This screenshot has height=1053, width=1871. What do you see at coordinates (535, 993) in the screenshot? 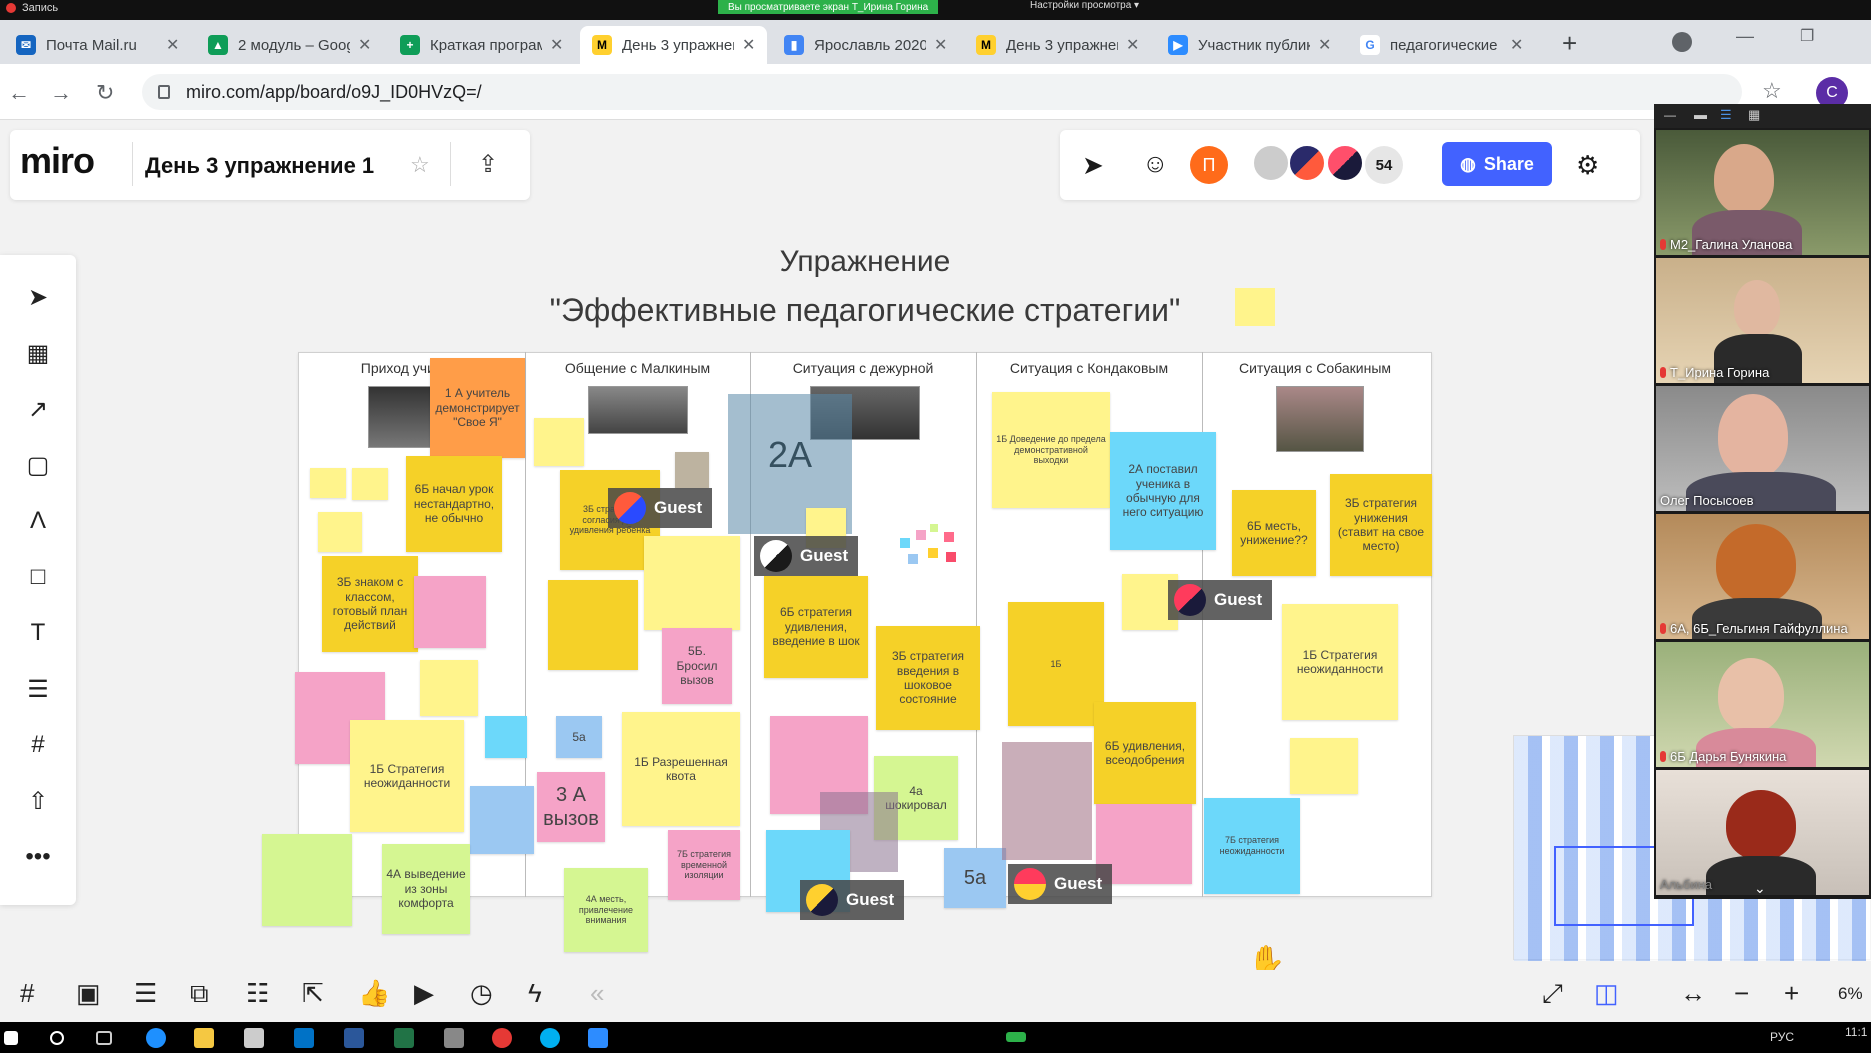
I see `lightning-icon: ϟ` at bounding box center [535, 993].